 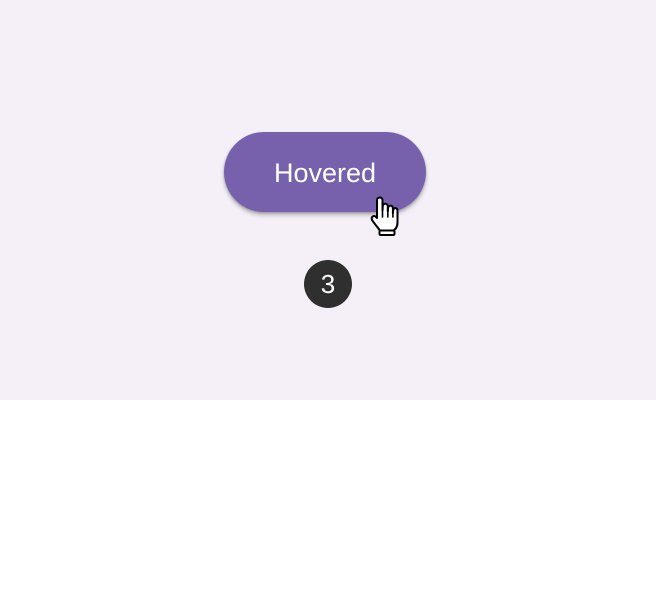 What do you see at coordinates (325, 172) in the screenshot?
I see `hovered-button: Hovered` at bounding box center [325, 172].